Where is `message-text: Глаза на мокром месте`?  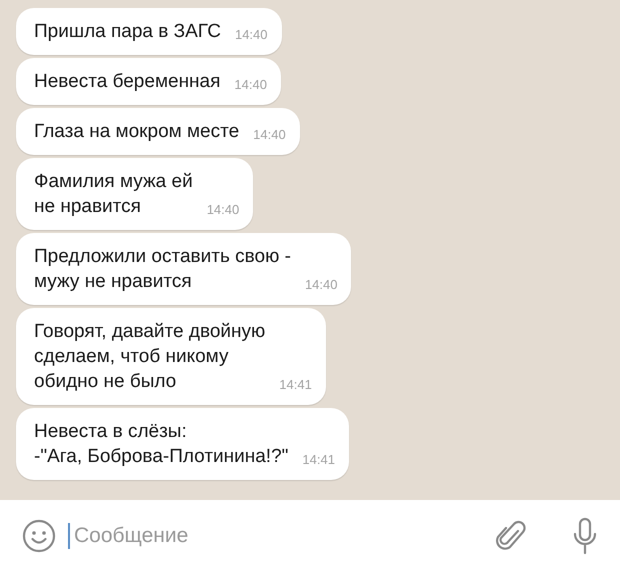 message-text: Глаза на мокром месте is located at coordinates (137, 132).